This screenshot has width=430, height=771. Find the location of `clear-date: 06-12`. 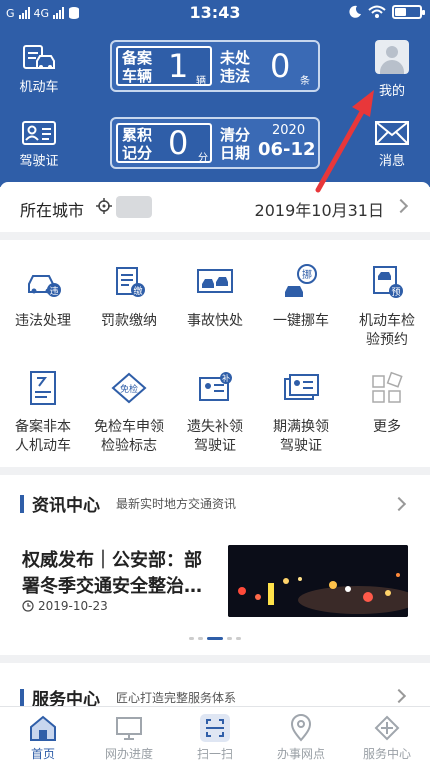

clear-date: 06-12 is located at coordinates (287, 149).